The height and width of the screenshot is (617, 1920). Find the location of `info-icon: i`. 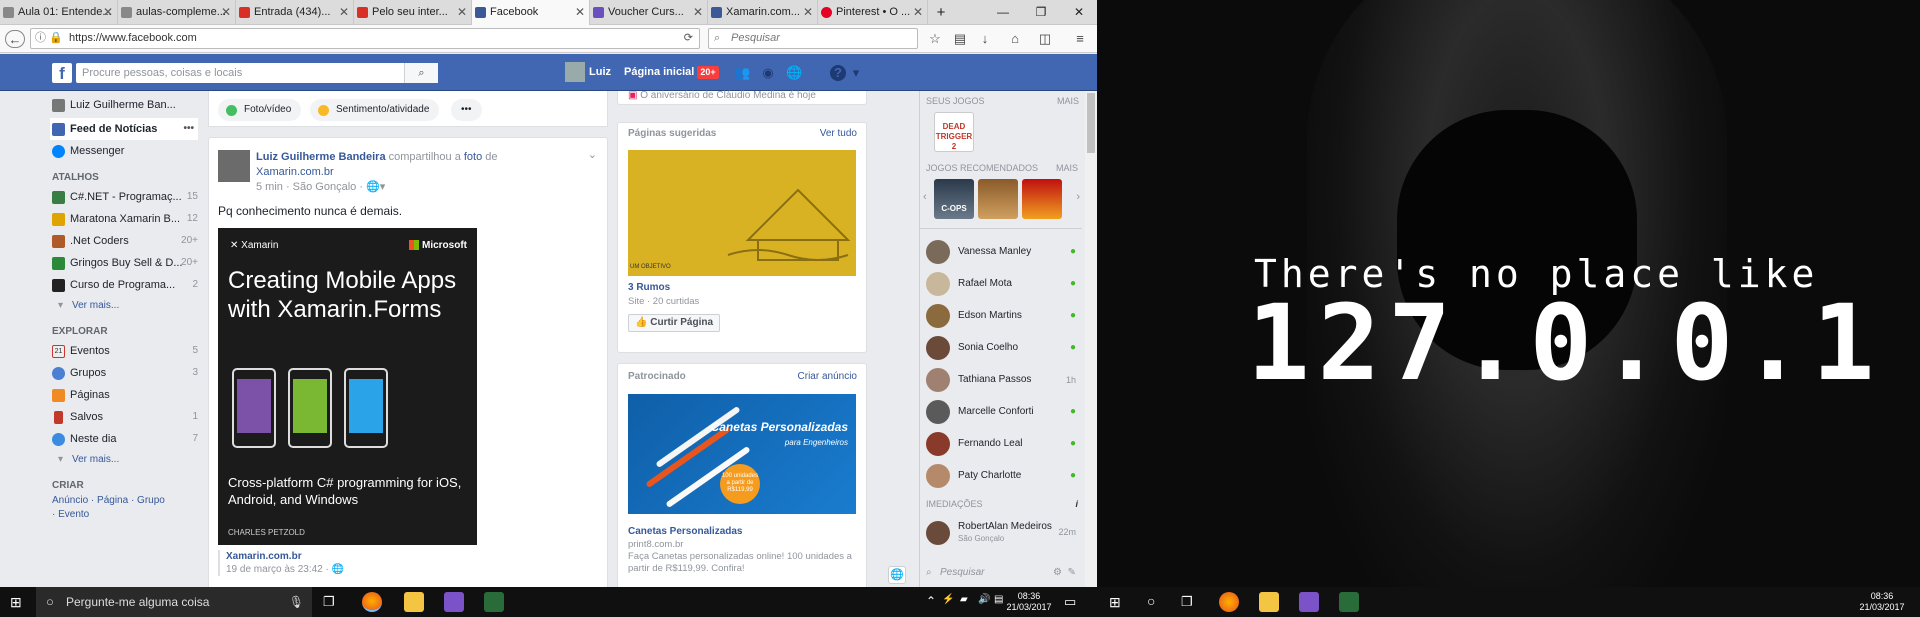

info-icon: i is located at coordinates (1076, 504).